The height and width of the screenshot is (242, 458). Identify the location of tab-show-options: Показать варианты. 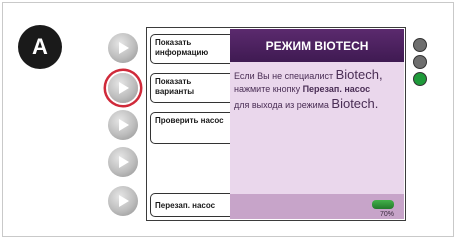
(191, 88).